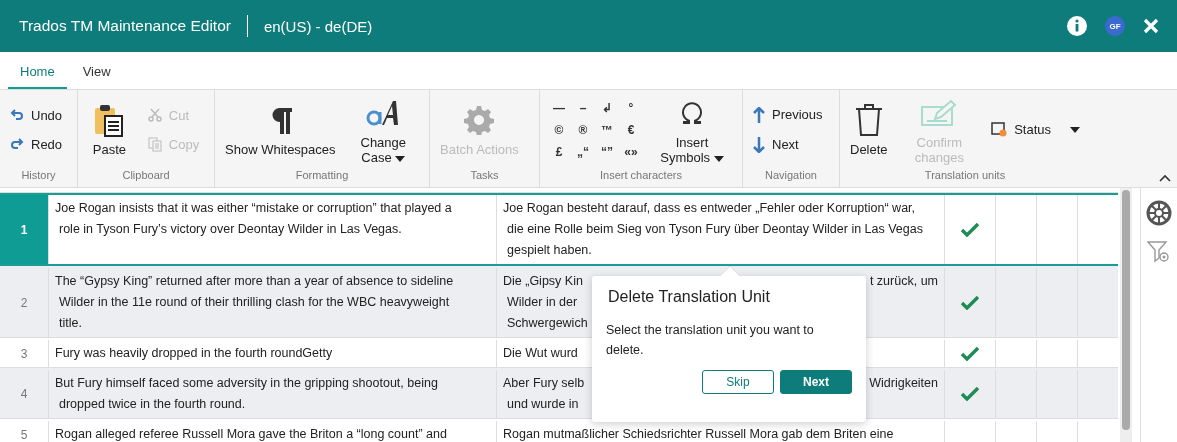 Image resolution: width=1177 pixels, height=442 pixels. Describe the element at coordinates (698, 434) in the screenshot. I see `target-text: Rogan mutmaßlicher Schiedsrichter Russell Mora gab dem Briten eine` at that location.